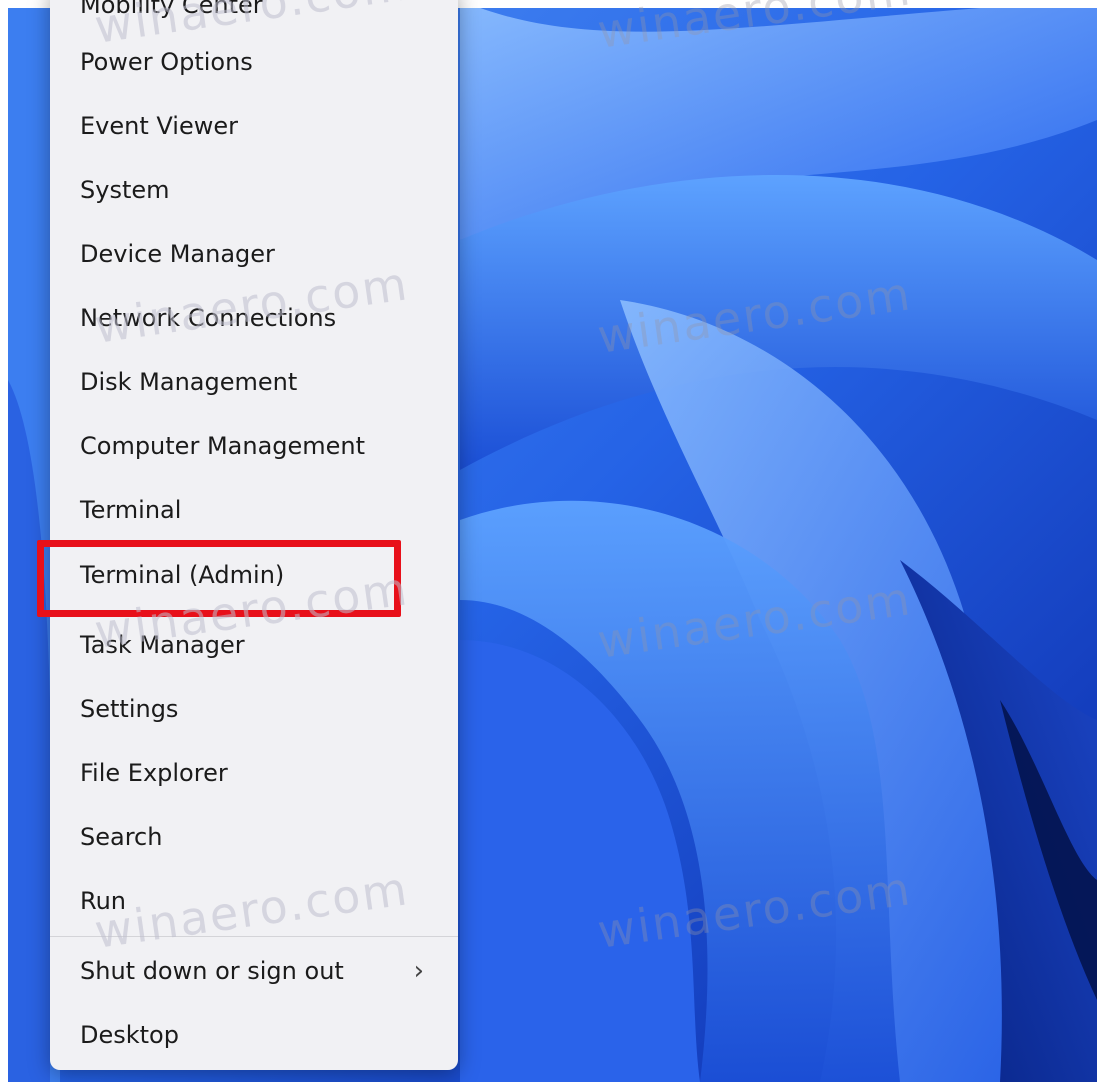 The height and width of the screenshot is (1082, 1097). What do you see at coordinates (208, 318) in the screenshot?
I see `menu-item-label: Network Connections` at bounding box center [208, 318].